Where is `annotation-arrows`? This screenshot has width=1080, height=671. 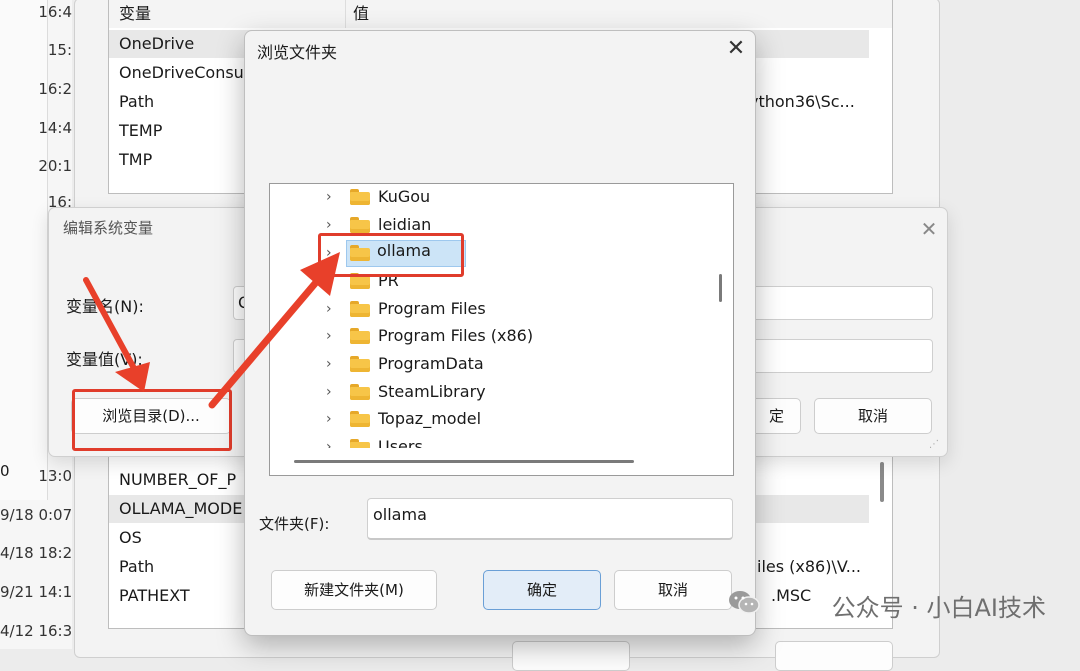 annotation-arrows is located at coordinates (211, 330).